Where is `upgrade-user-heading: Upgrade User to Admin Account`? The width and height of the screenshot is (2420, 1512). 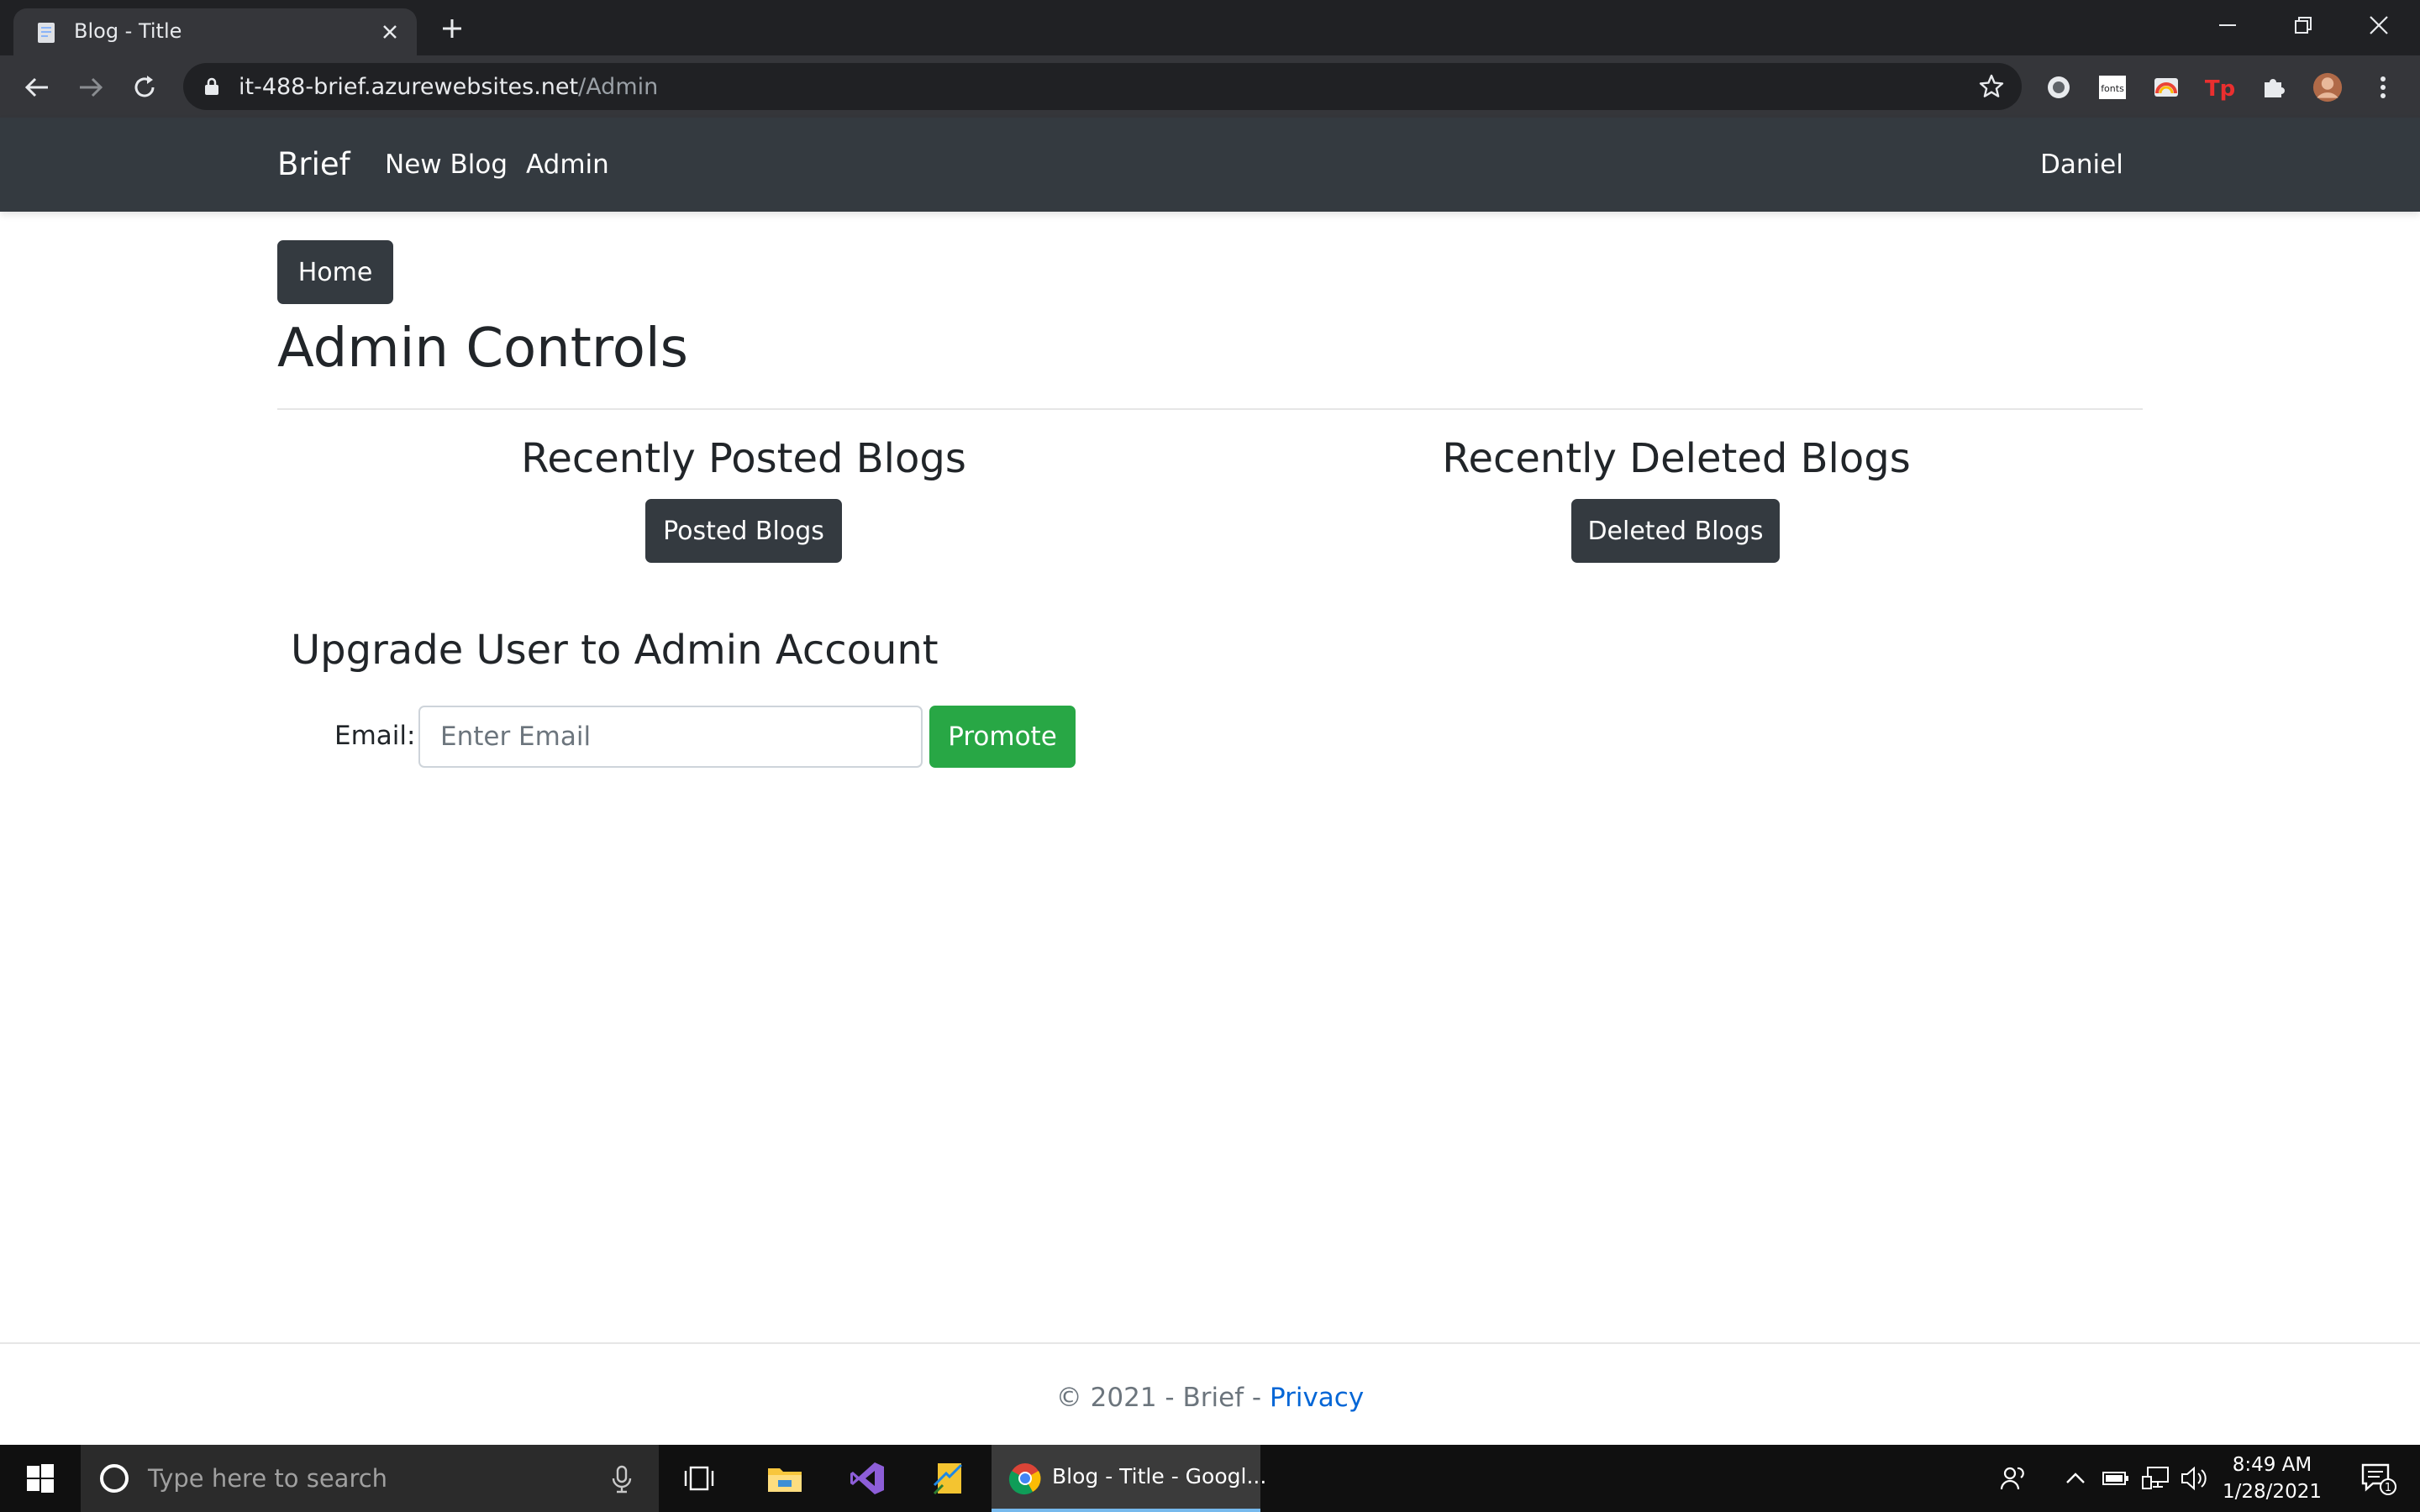 upgrade-user-heading: Upgrade User to Admin Account is located at coordinates (615, 650).